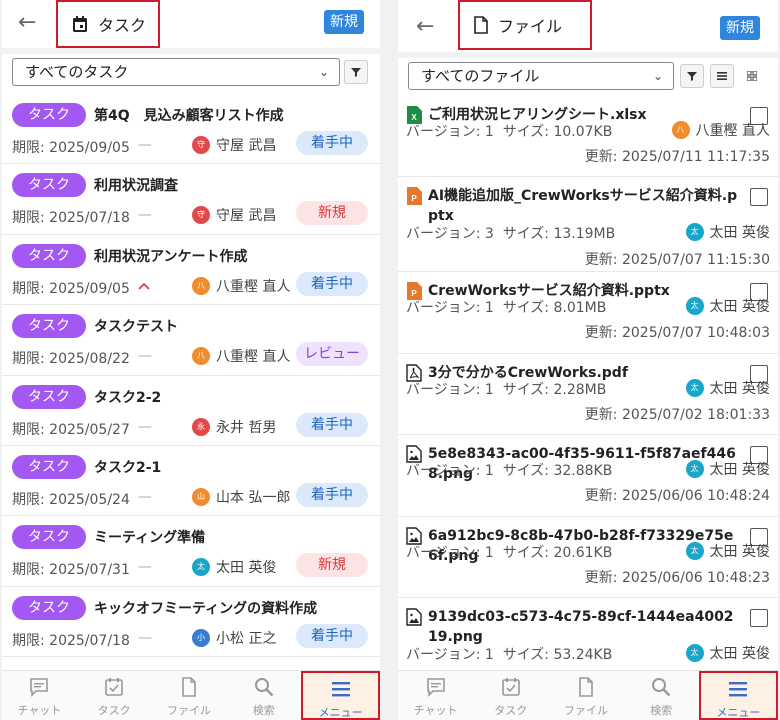 The height and width of the screenshot is (720, 780). Describe the element at coordinates (489, 234) in the screenshot. I see `version-value: 3` at that location.